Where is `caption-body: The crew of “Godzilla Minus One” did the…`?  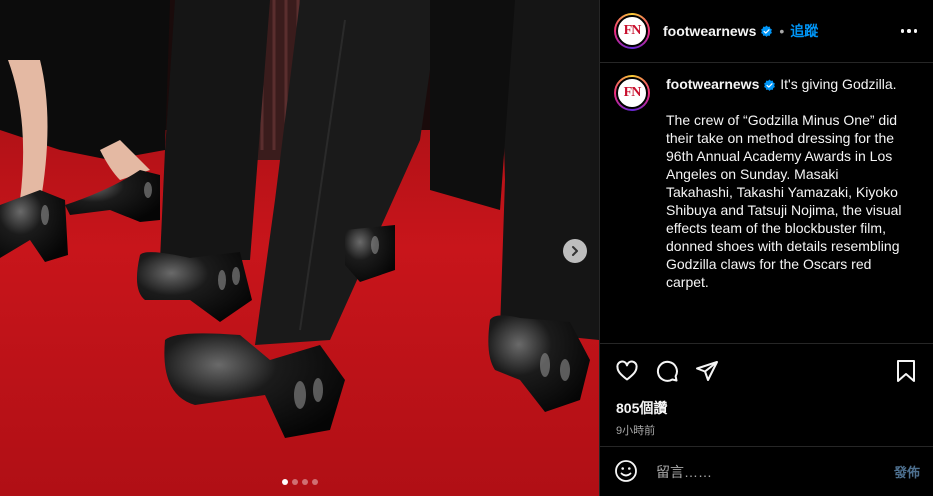
caption-body: The crew of “Godzilla Minus One” did the… is located at coordinates (786, 201).